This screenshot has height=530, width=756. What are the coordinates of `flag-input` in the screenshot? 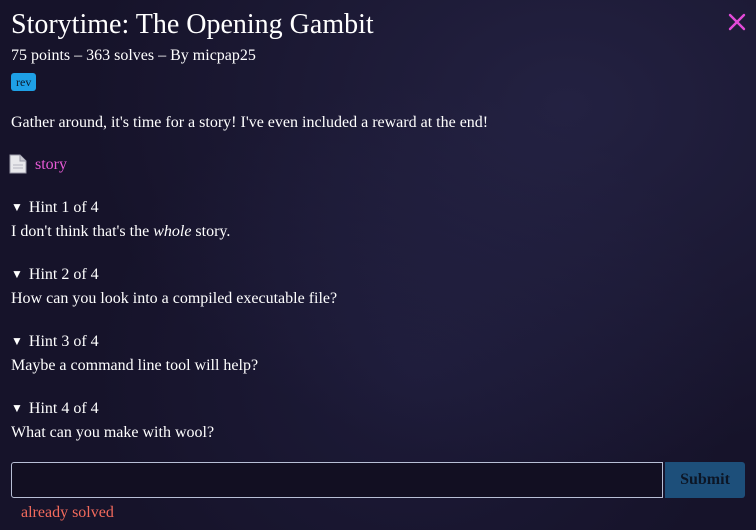 It's located at (337, 480).